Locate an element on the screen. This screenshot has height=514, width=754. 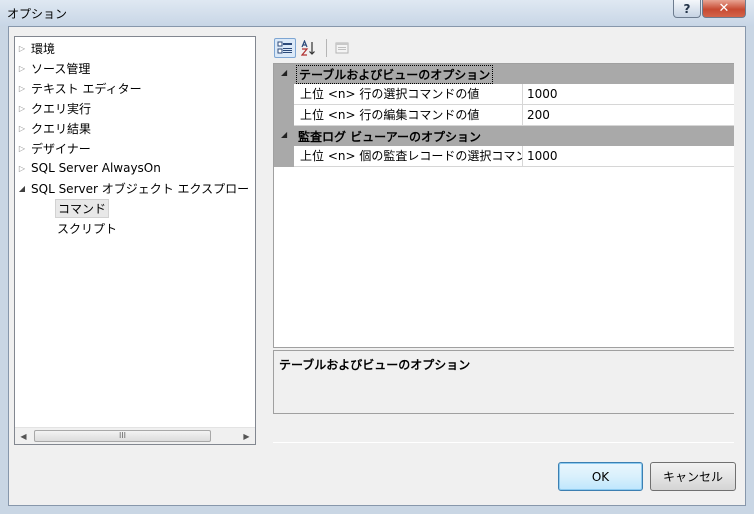
tree-item-label: クエリ結果 is located at coordinates (61, 128).